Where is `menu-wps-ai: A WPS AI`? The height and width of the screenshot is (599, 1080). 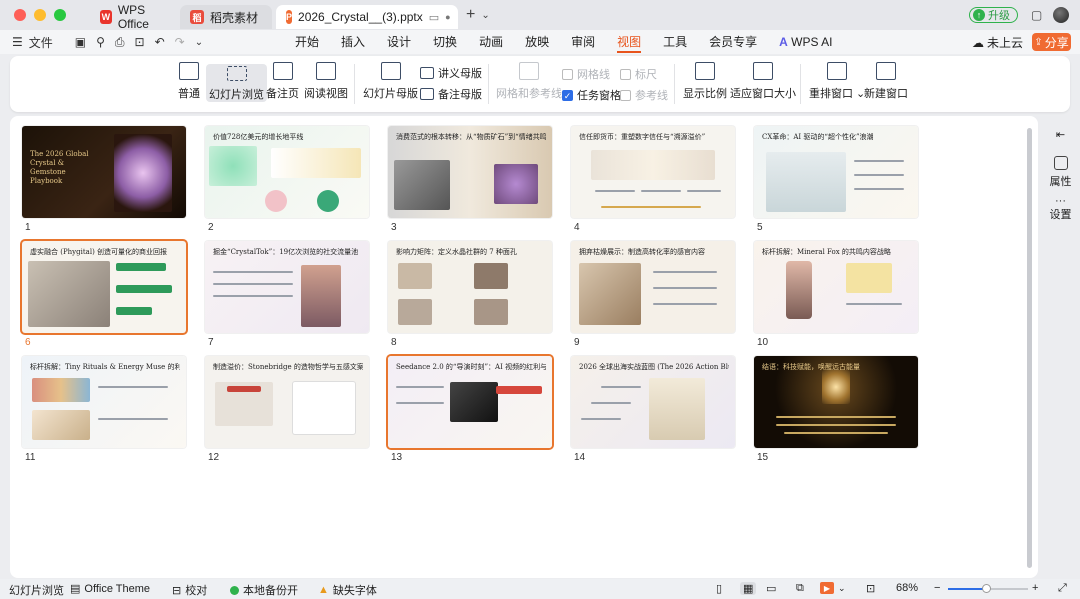 menu-wps-ai: A WPS AI is located at coordinates (805, 42).